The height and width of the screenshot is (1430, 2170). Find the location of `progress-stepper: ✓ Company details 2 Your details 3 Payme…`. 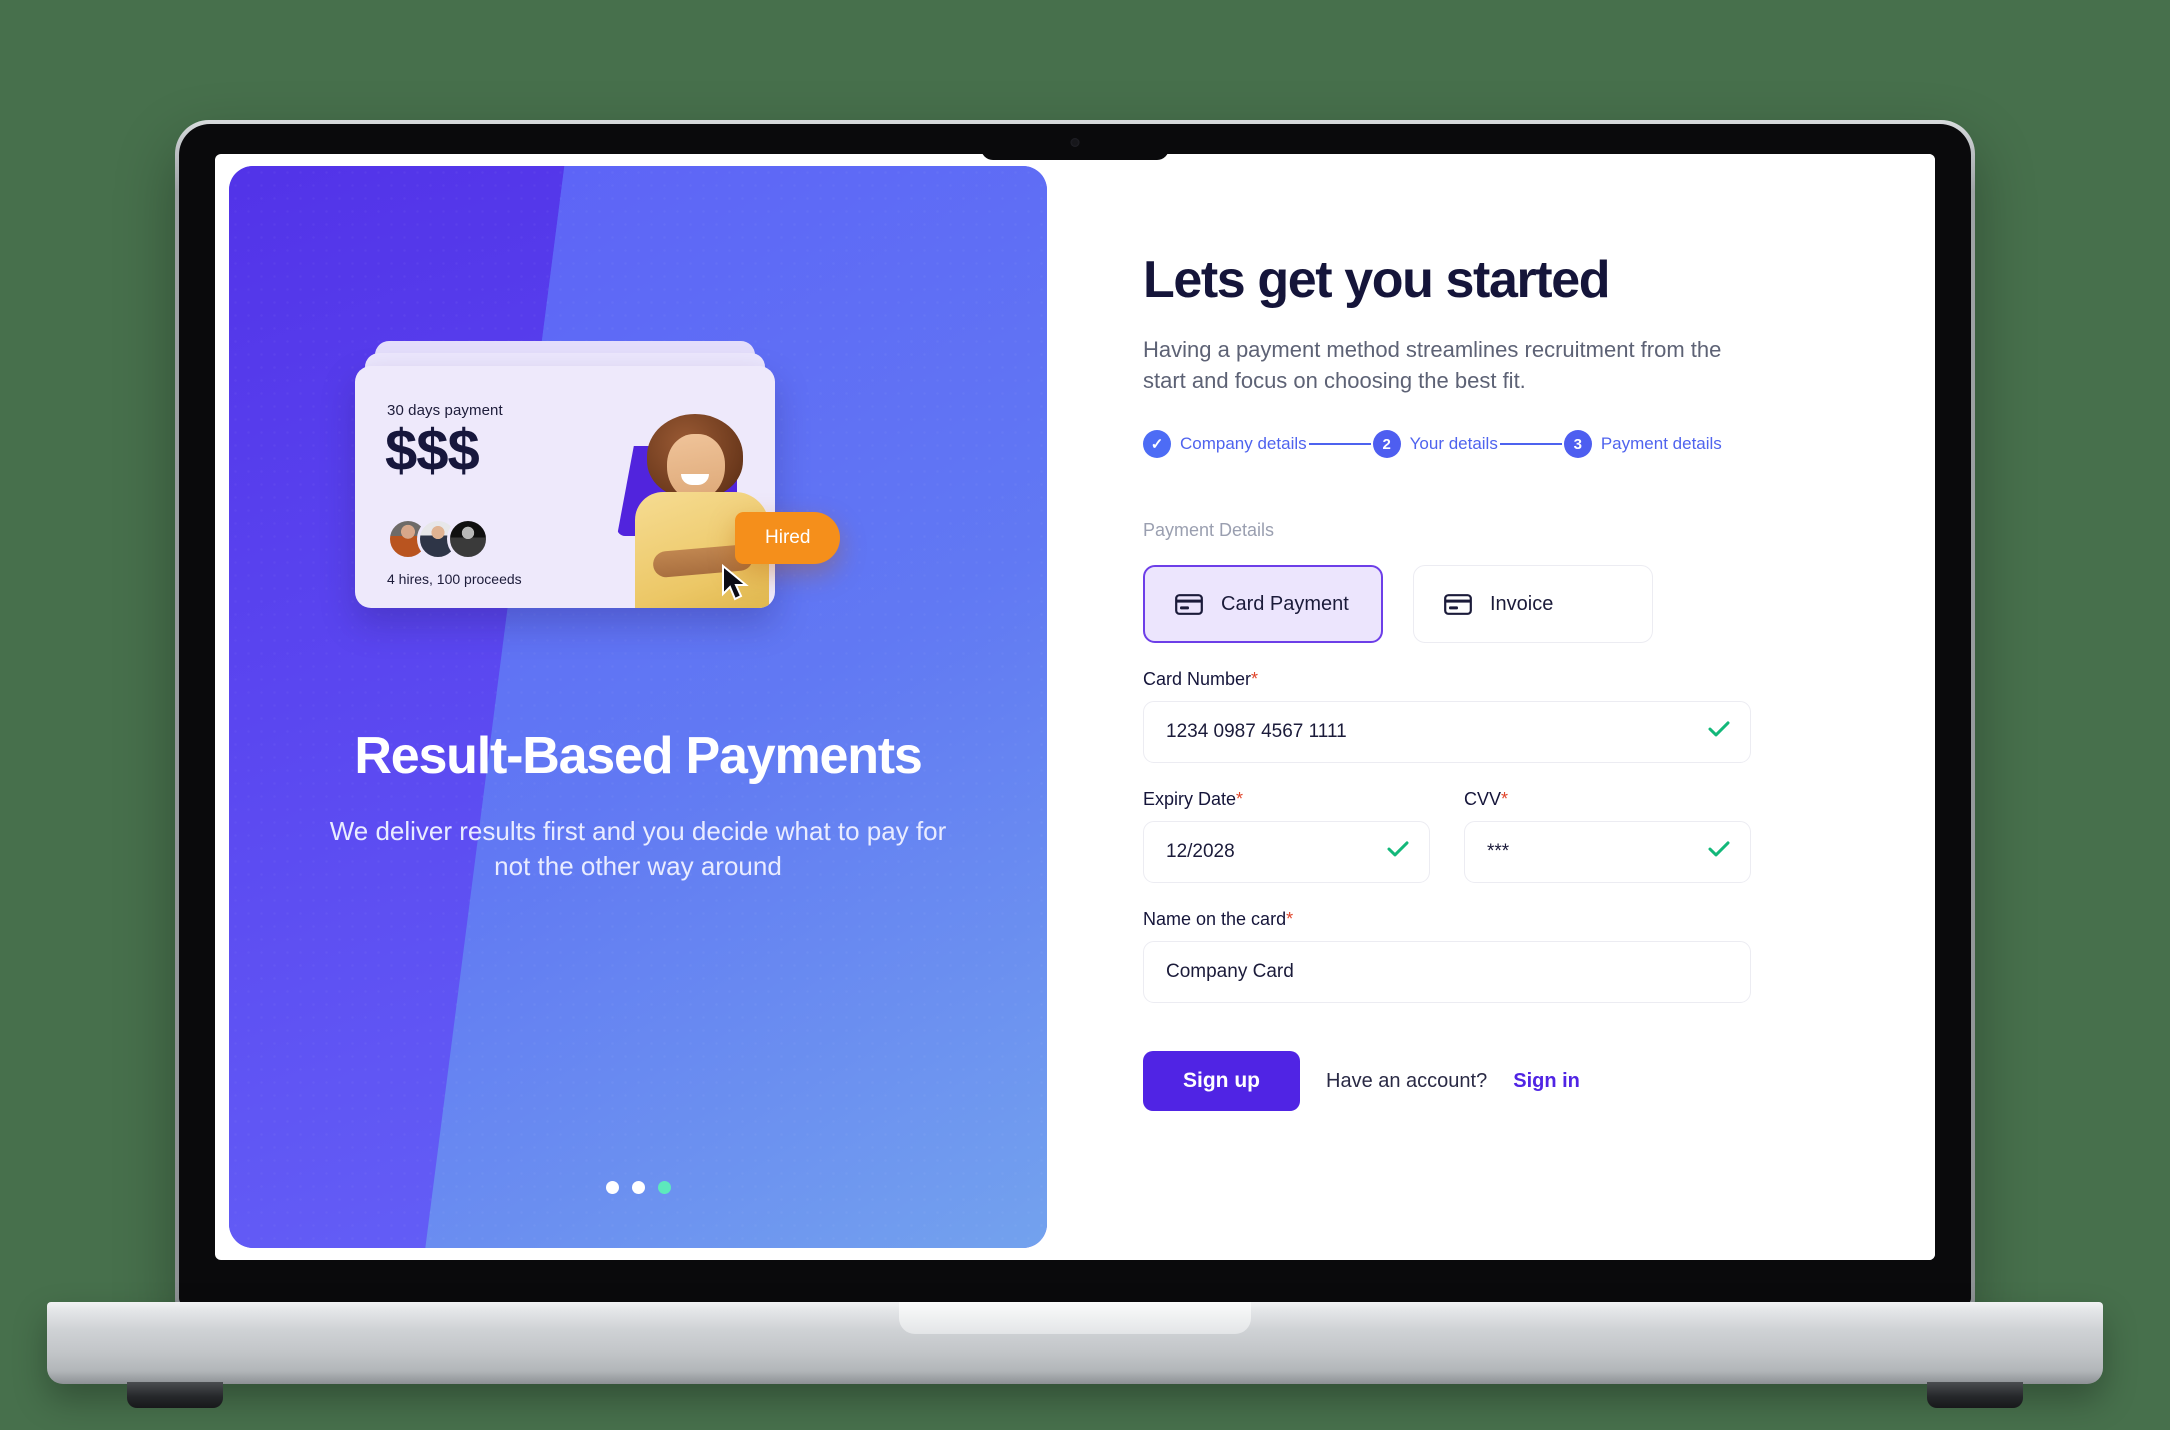

progress-stepper: ✓ Company details 2 Your details 3 Payme… is located at coordinates (1539, 444).